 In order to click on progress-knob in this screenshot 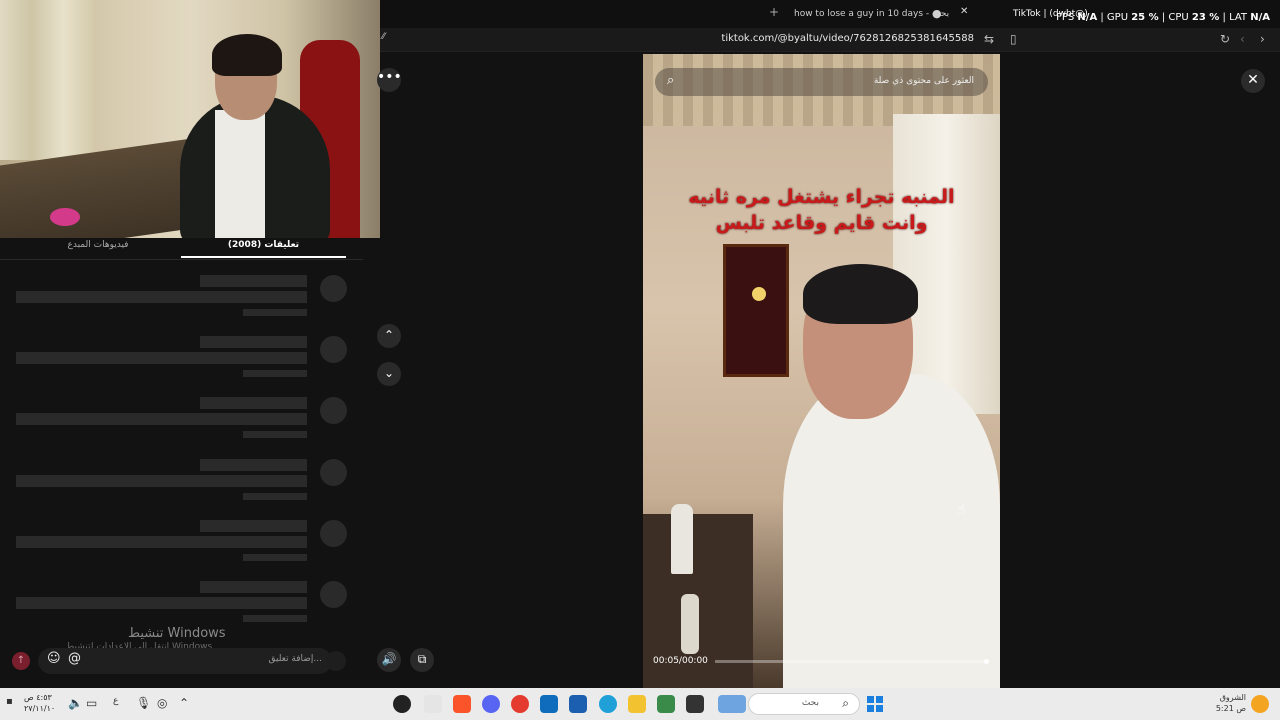, I will do `click(986, 661)`.